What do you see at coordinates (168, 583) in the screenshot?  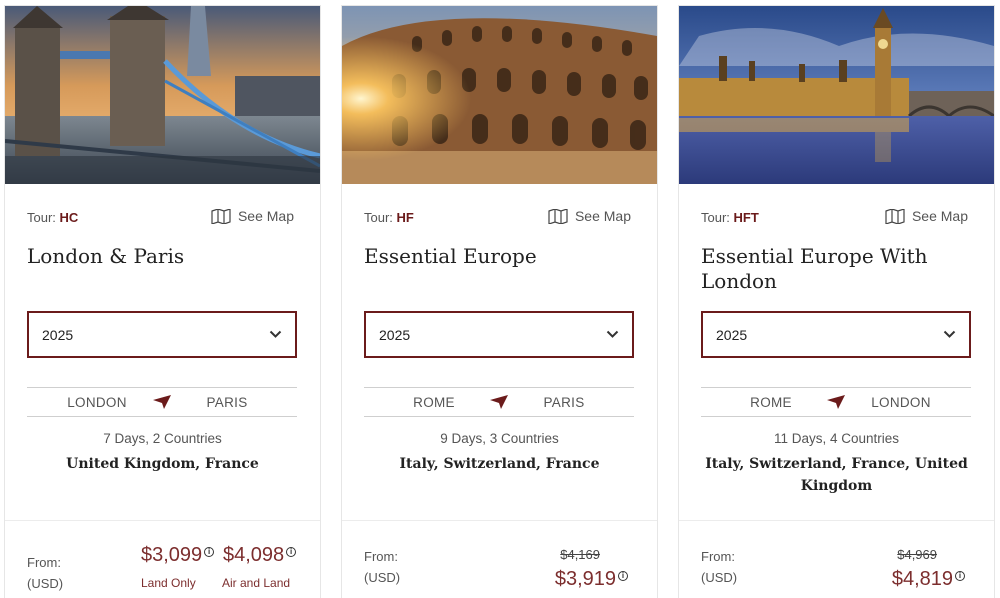 I see `price-land-label: Land Only` at bounding box center [168, 583].